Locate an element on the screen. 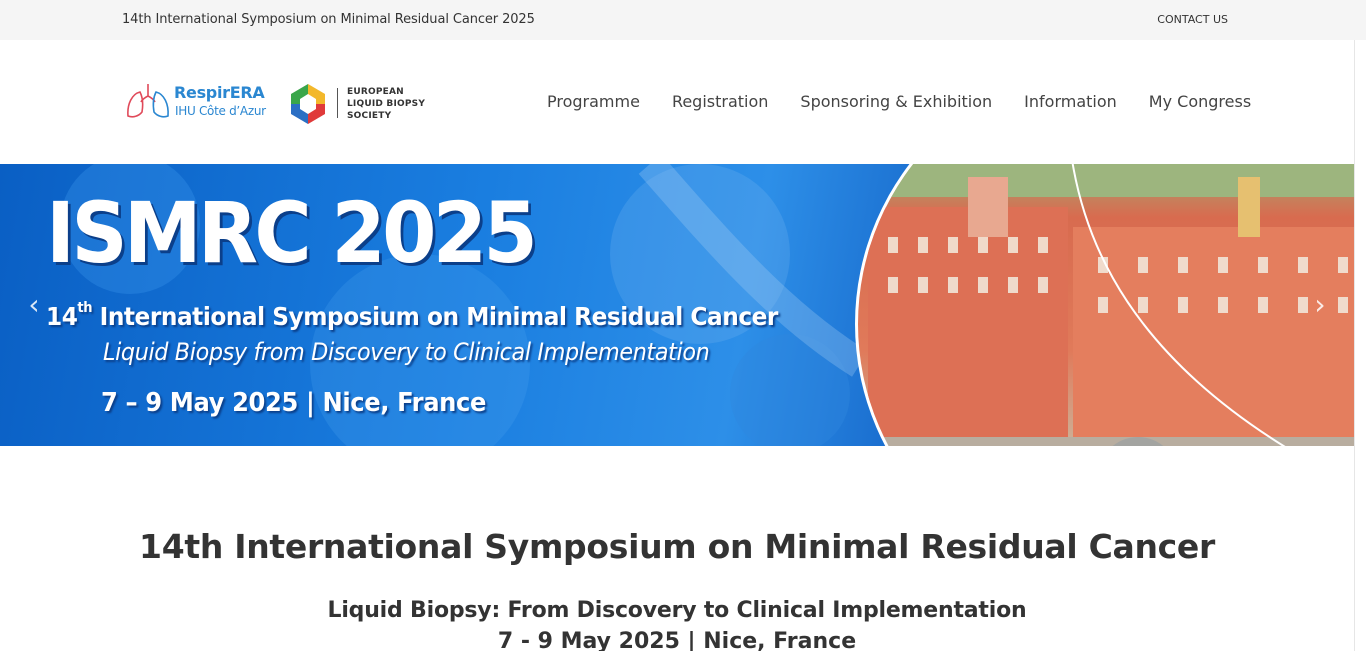 The image size is (1366, 651). banner-title: ISMRC 2025 is located at coordinates (292, 233).